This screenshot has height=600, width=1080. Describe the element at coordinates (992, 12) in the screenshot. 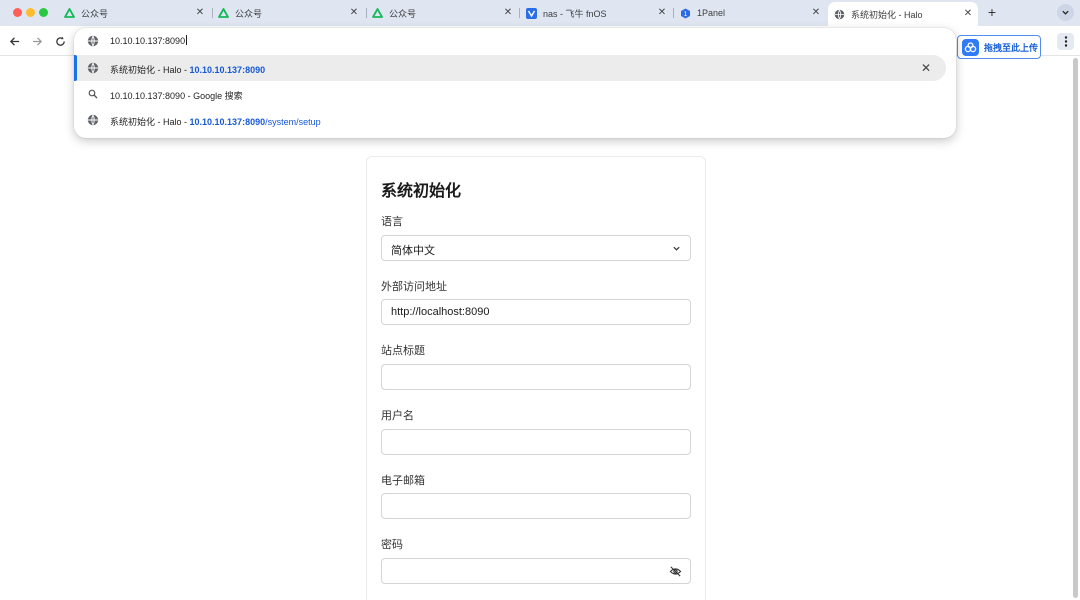

I see `new-tab-button: +` at that location.